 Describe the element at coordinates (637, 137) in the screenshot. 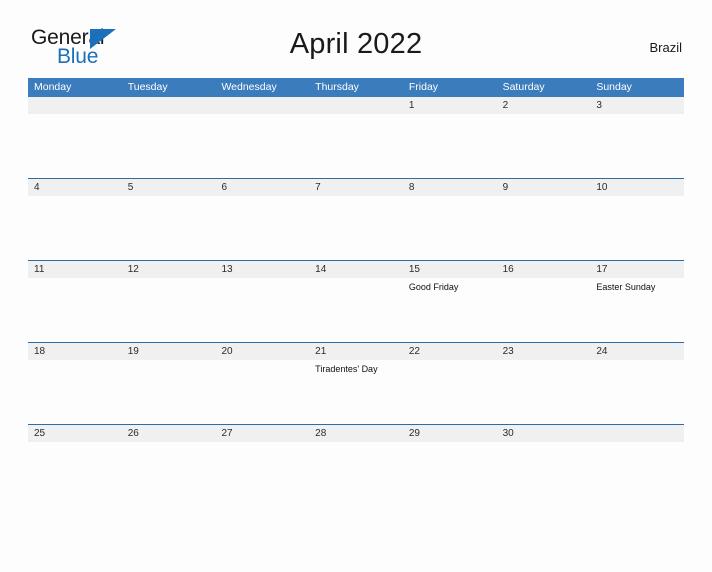

I see `calendar-day-cell: 3` at that location.